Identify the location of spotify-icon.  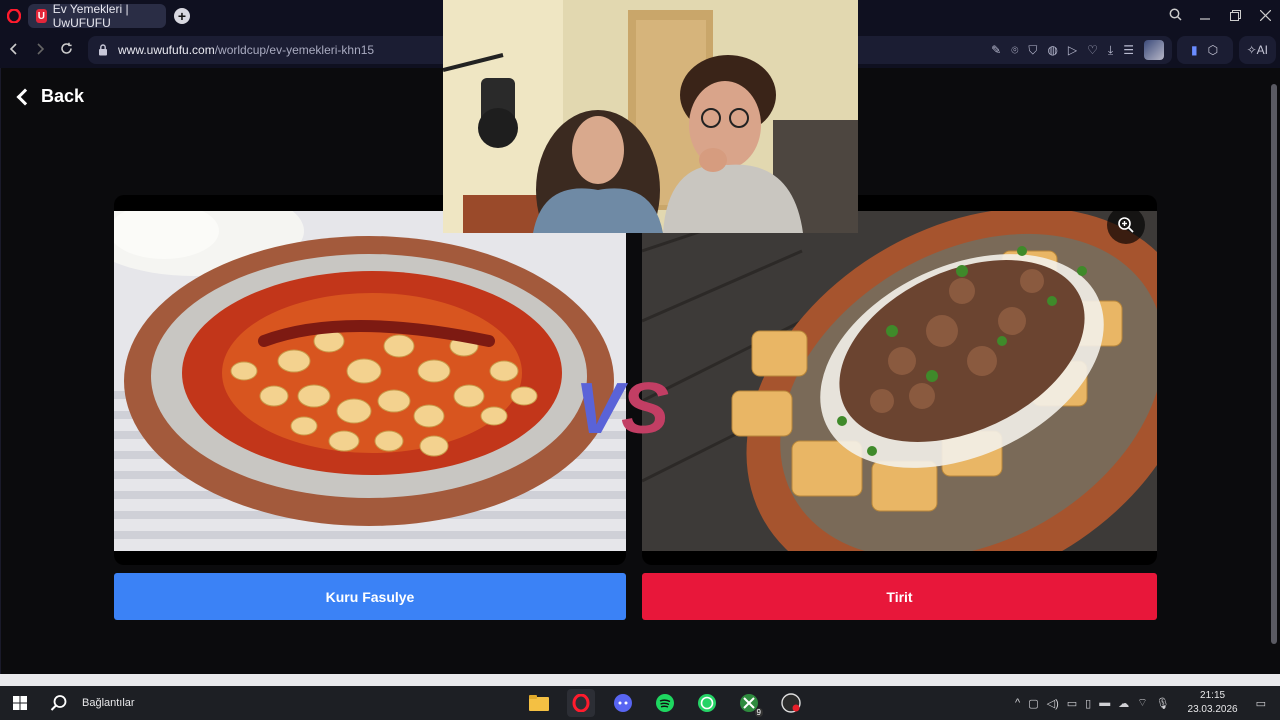
(665, 703).